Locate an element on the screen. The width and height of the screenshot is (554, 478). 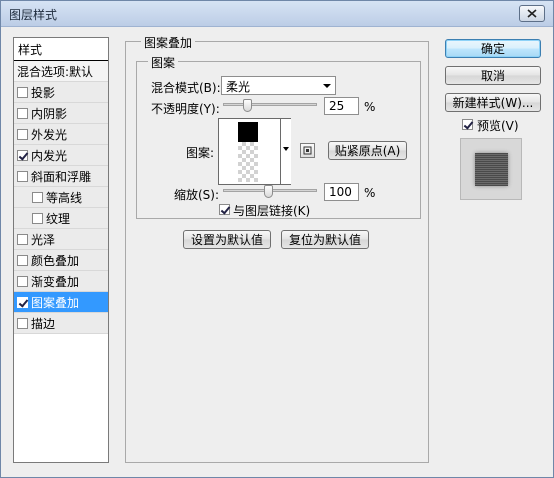
scale-input: 100 is located at coordinates (341, 192).